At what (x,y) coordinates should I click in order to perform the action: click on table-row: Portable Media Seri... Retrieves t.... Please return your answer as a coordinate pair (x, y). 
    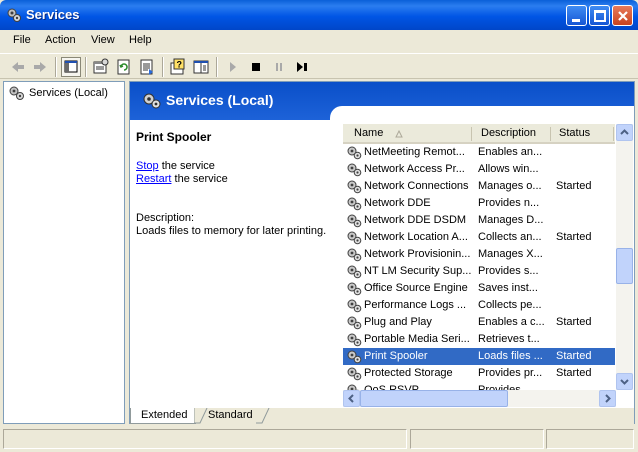
    Looking at the image, I should click on (479, 339).